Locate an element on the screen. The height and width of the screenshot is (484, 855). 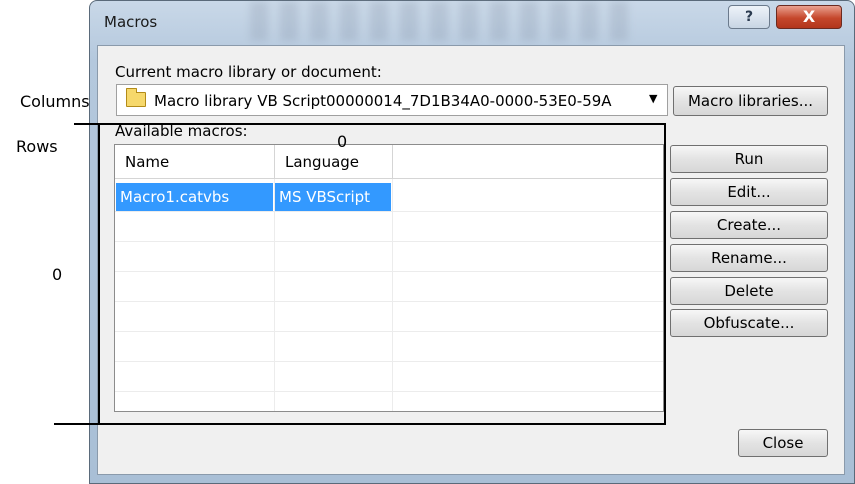
column-header-name: Name is located at coordinates (195, 162).